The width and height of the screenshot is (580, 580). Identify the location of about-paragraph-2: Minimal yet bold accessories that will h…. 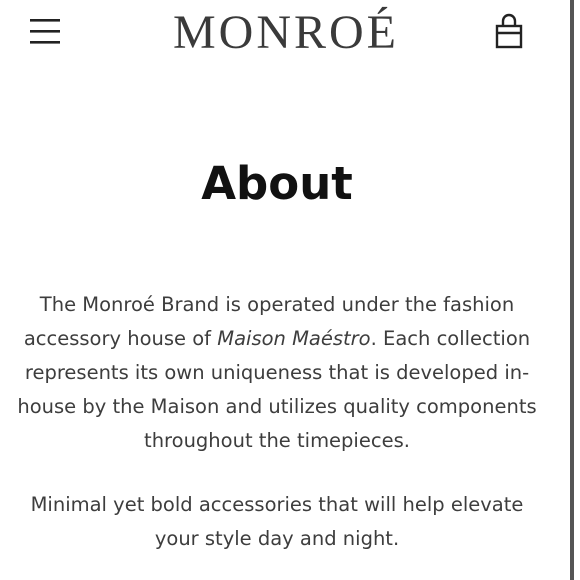
(277, 521).